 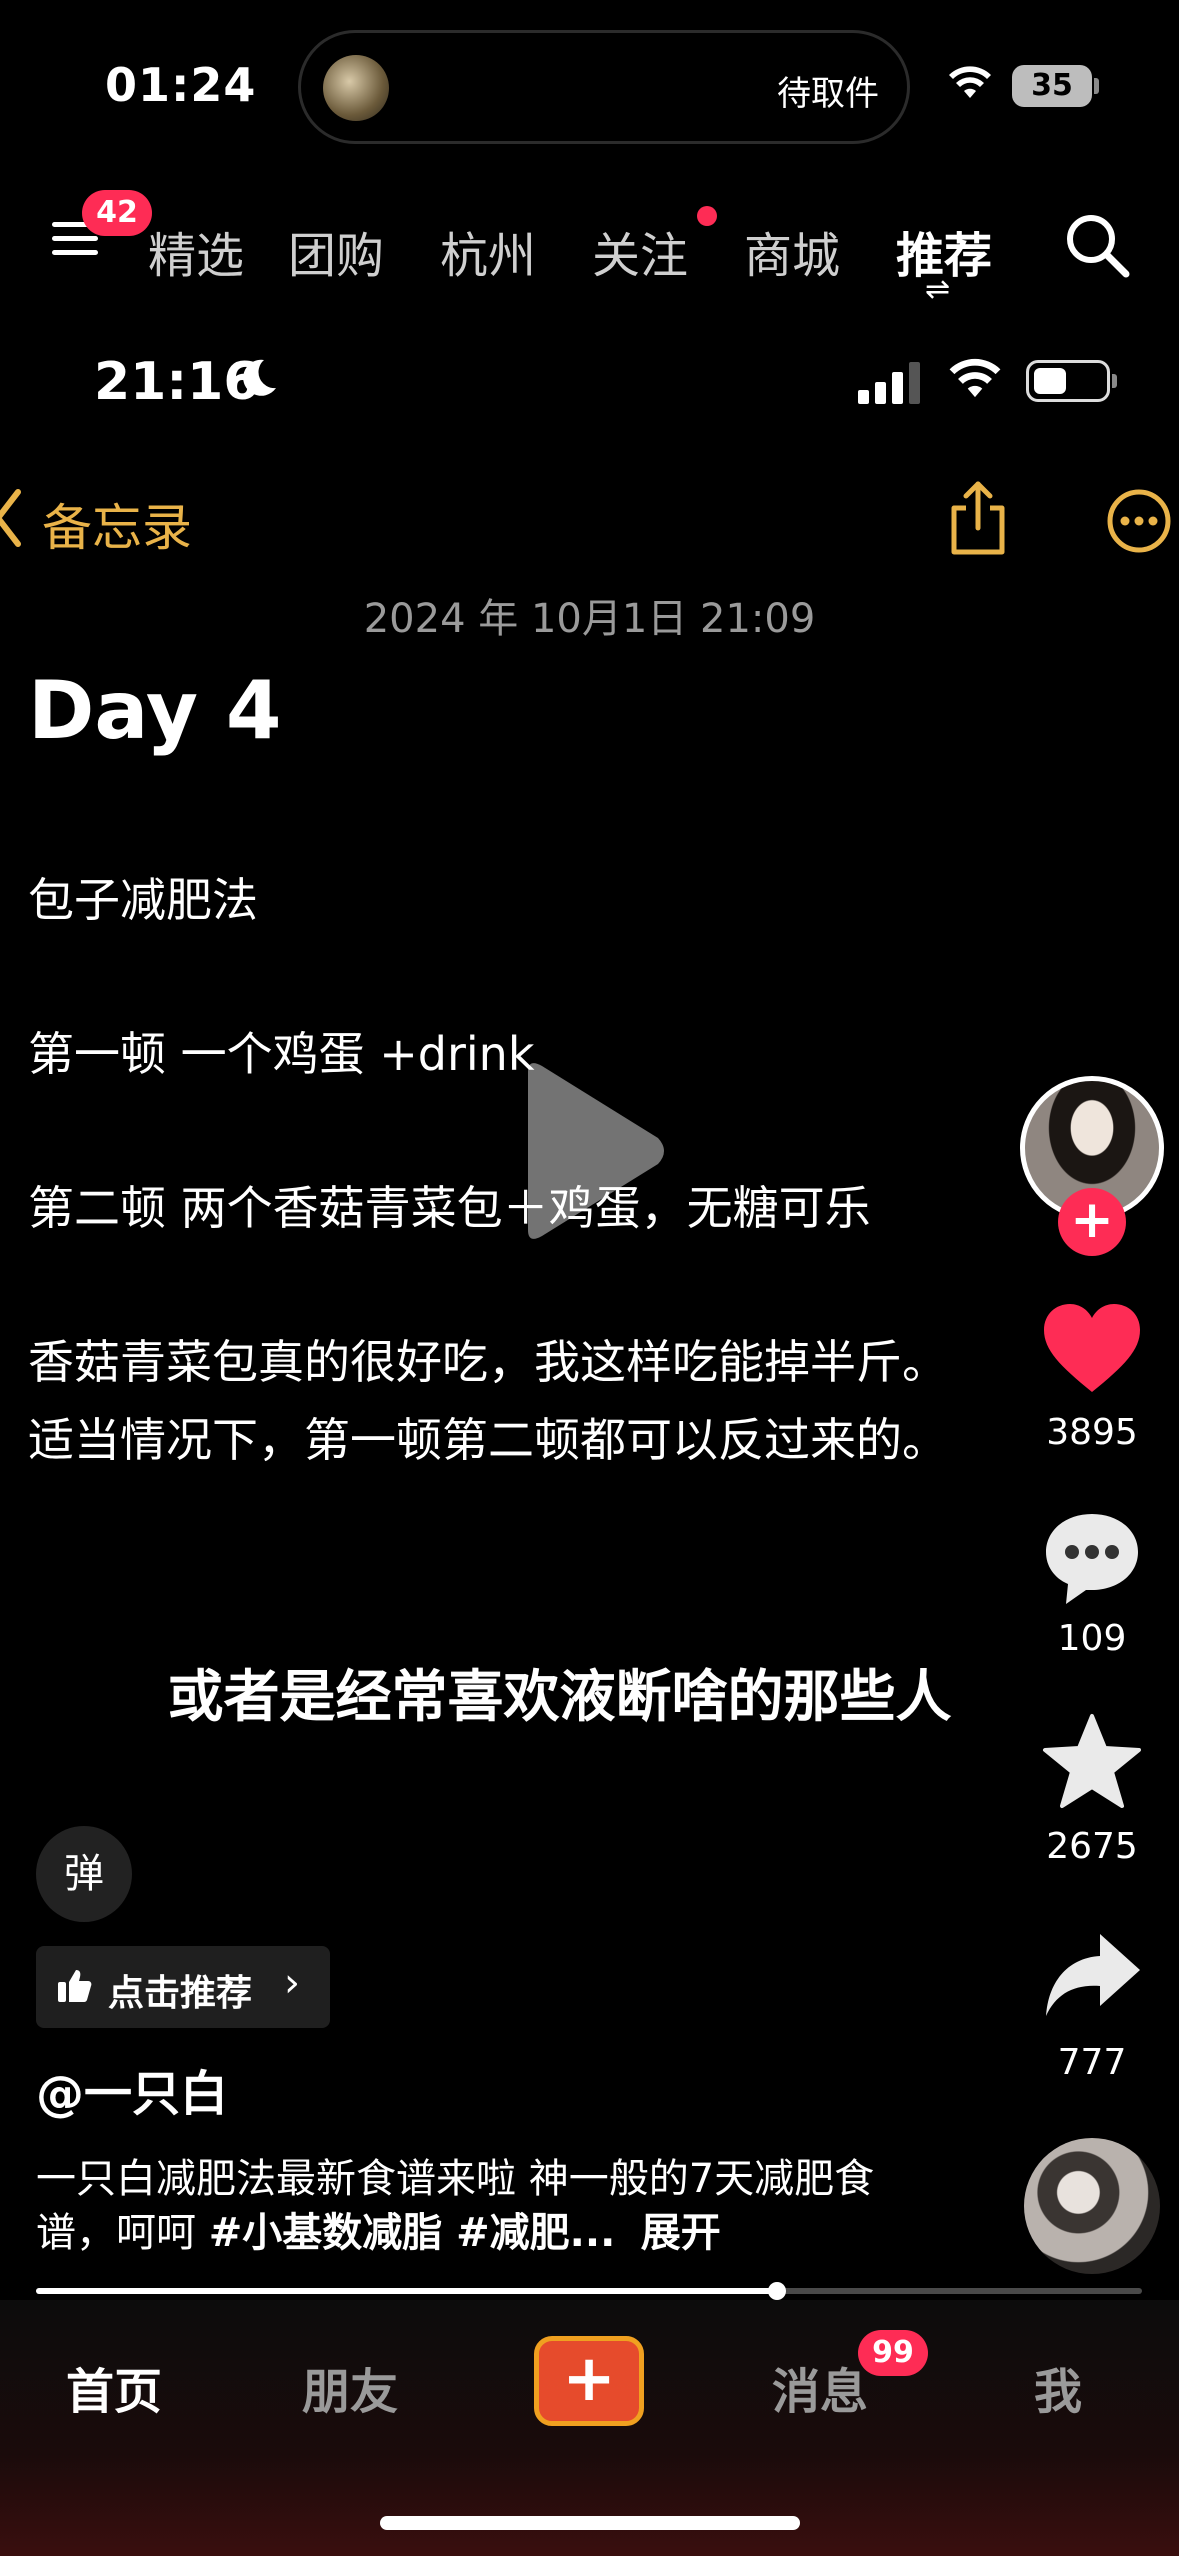 I want to click on note-line: 第一顿 一个鸡蛋 +drink, so click(x=281, y=1054).